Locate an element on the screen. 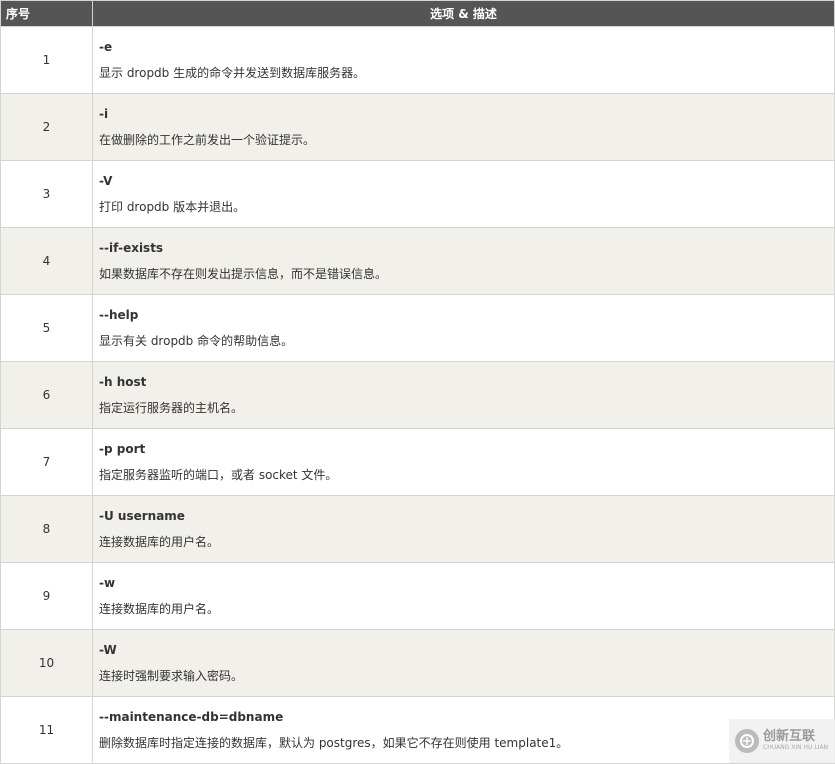 Image resolution: width=835 pixels, height=764 pixels. option-name: --help is located at coordinates (119, 315).